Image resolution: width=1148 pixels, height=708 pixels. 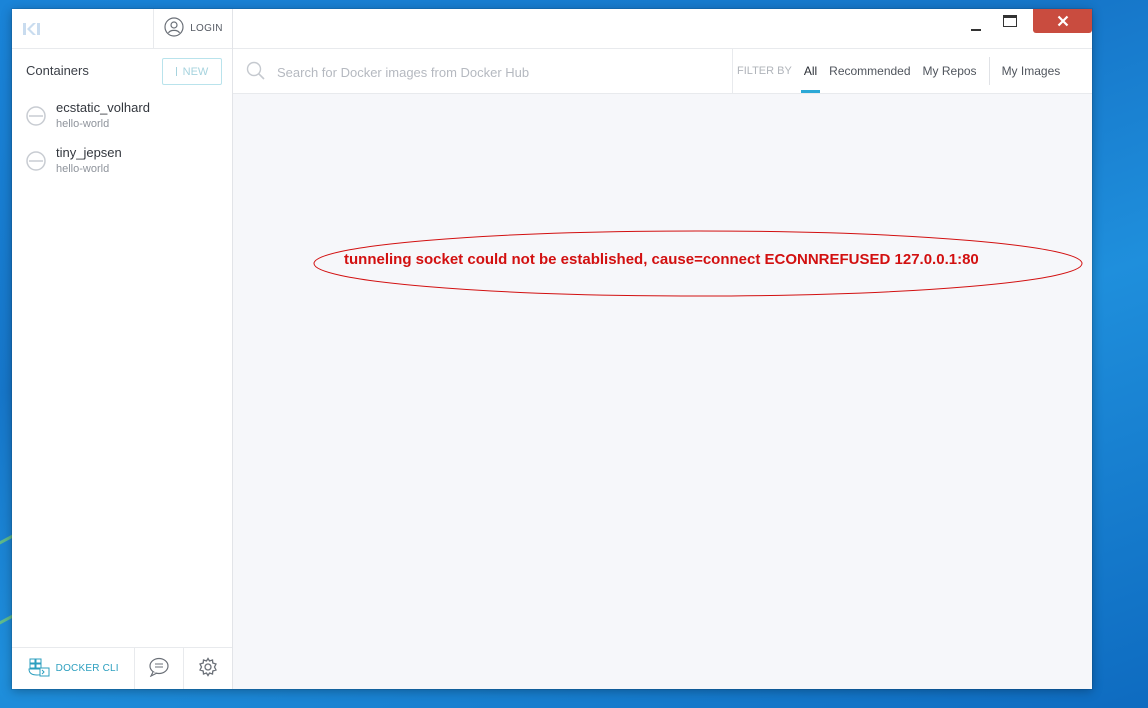 I want to click on filter-by-label: FILTER BY, so click(x=764, y=71).